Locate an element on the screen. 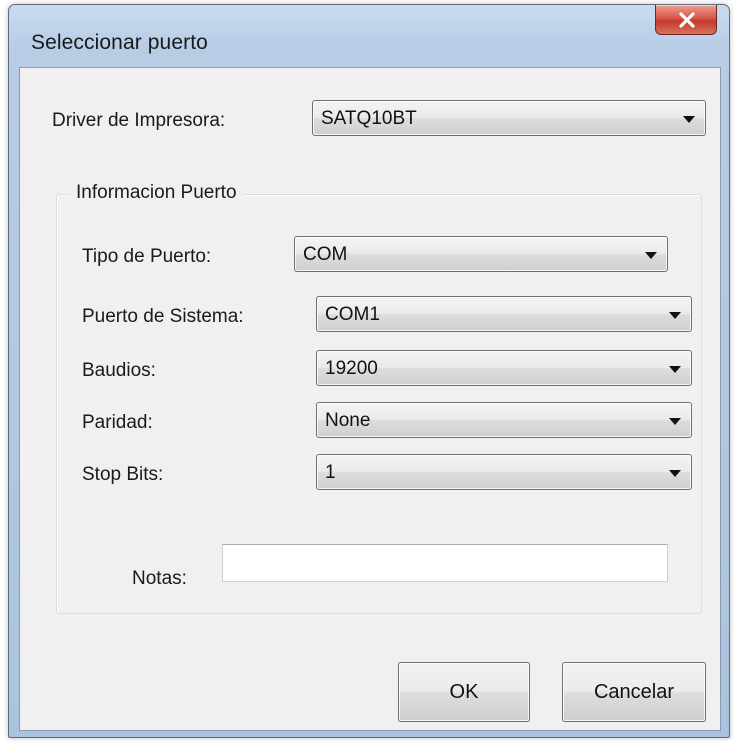 This screenshot has height=742, width=734. parity-select: None is located at coordinates (504, 420).